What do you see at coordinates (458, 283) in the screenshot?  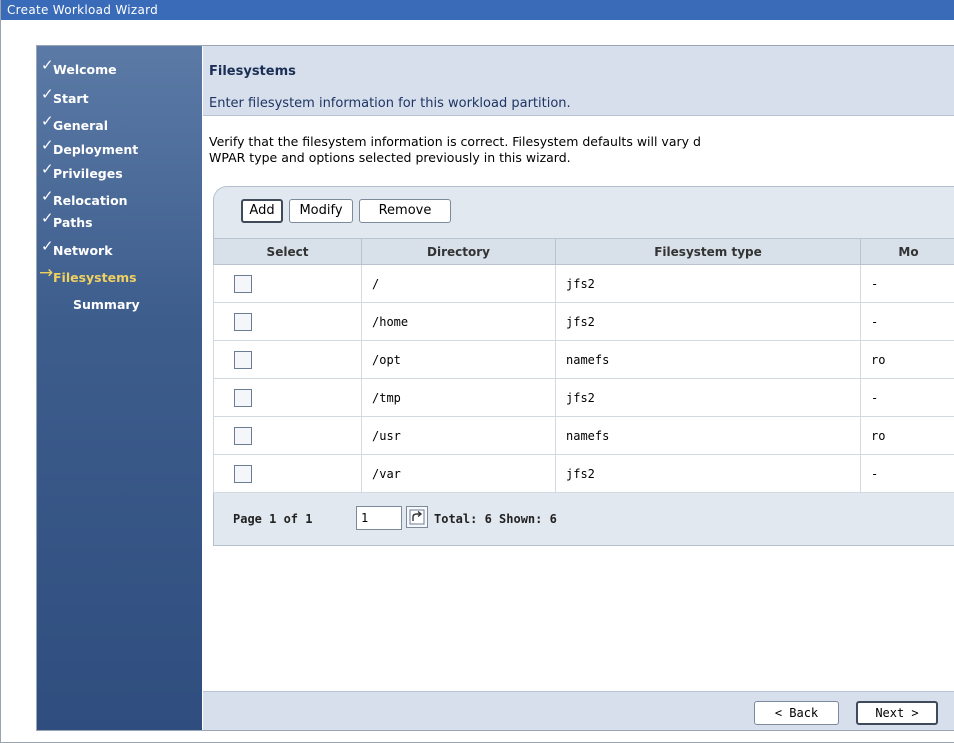 I see `directory-cell: /` at bounding box center [458, 283].